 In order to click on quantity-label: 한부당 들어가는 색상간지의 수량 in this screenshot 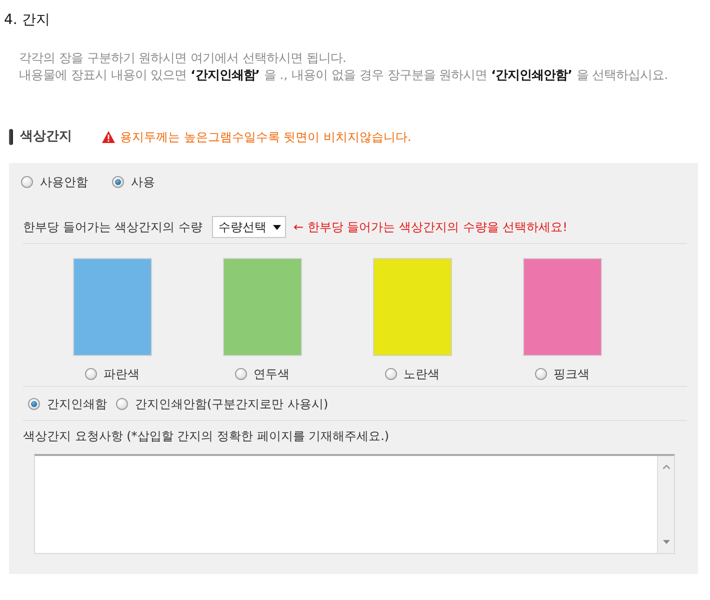, I will do `click(112, 227)`.